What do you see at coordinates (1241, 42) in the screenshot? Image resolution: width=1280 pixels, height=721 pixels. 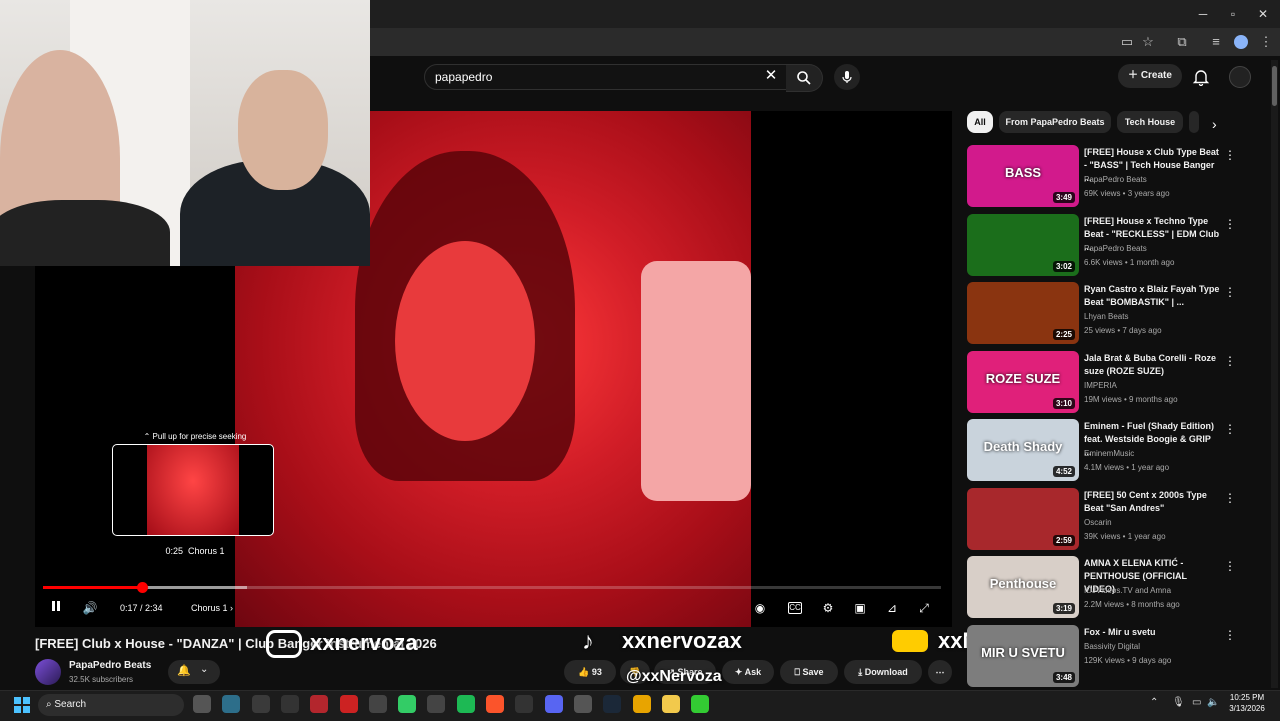 I see `profile-avatar-icon` at bounding box center [1241, 42].